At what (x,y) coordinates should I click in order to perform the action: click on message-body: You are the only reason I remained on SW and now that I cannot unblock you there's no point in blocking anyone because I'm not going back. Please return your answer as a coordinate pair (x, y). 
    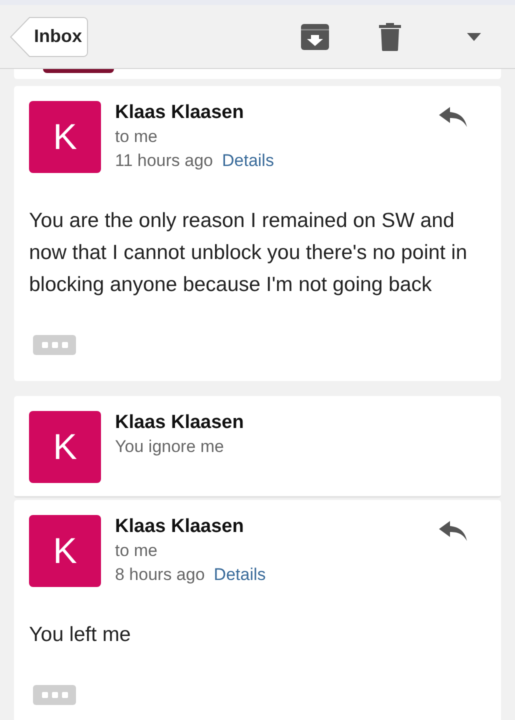
    Looking at the image, I should click on (248, 253).